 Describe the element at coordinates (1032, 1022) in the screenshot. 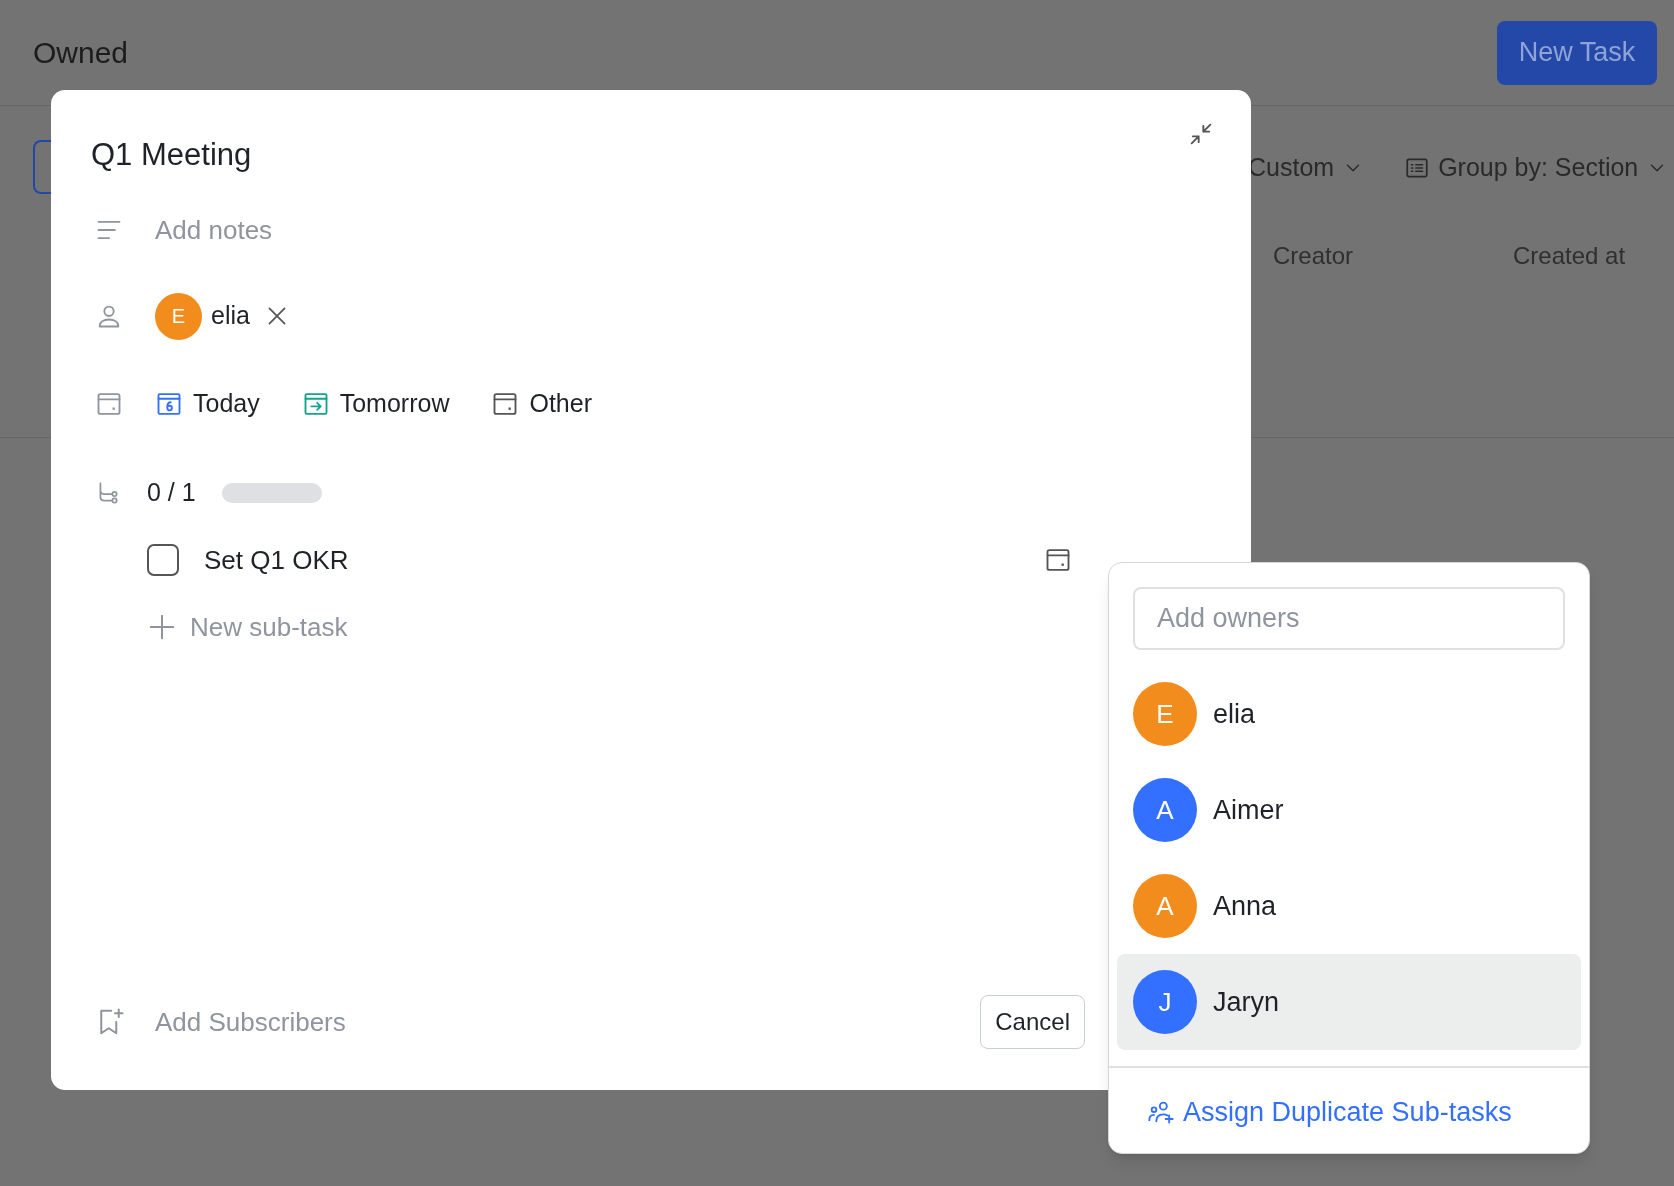

I see `cancel-button: Cancel` at that location.